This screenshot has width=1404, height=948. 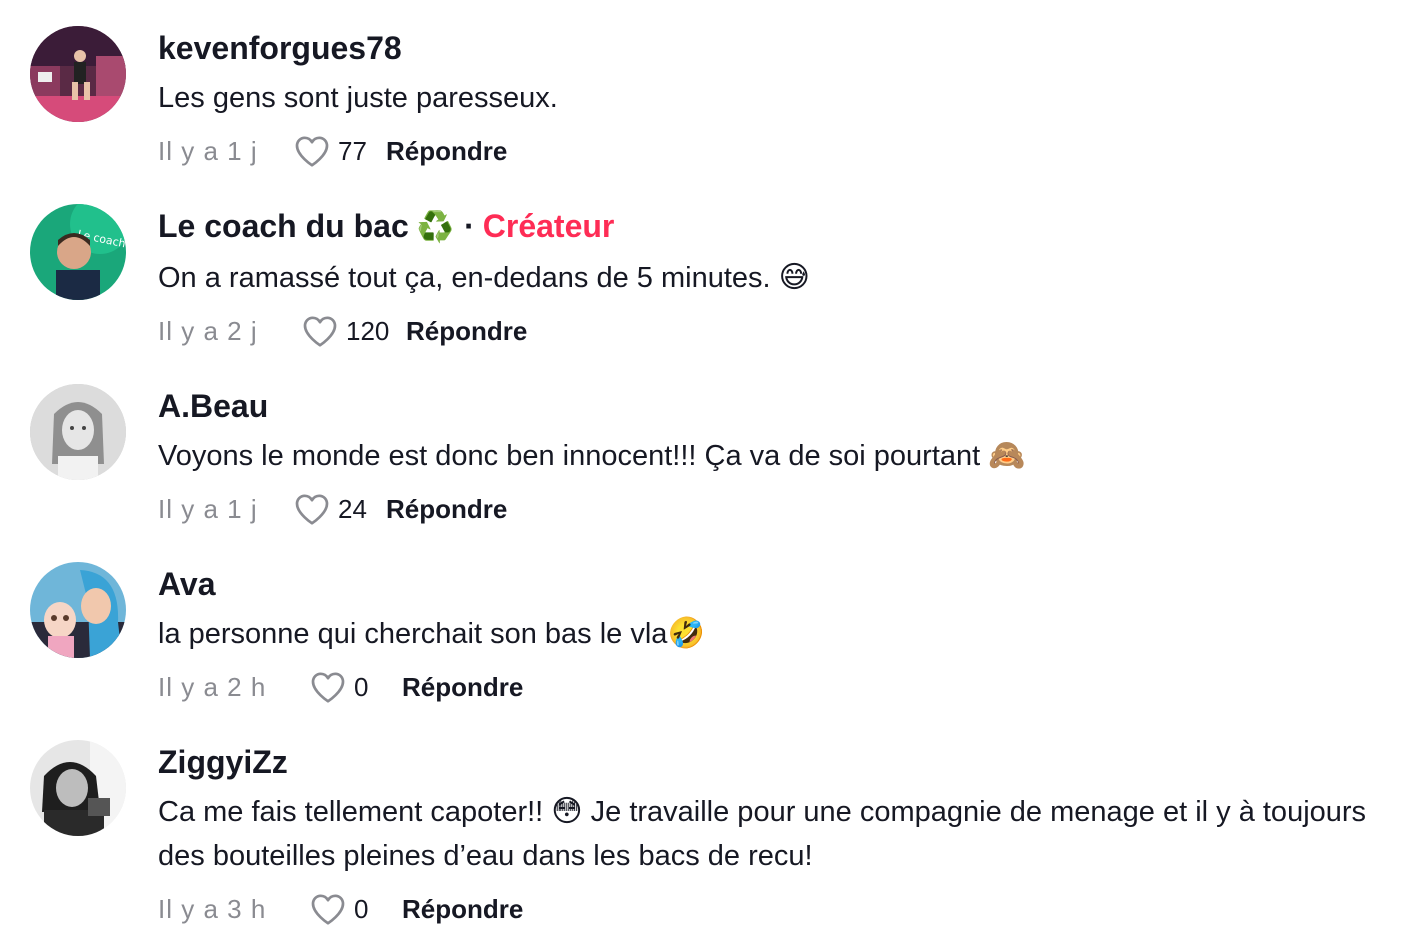 I want to click on comment-meta: Il y a 3 h 0 Répondre, so click(x=340, y=909).